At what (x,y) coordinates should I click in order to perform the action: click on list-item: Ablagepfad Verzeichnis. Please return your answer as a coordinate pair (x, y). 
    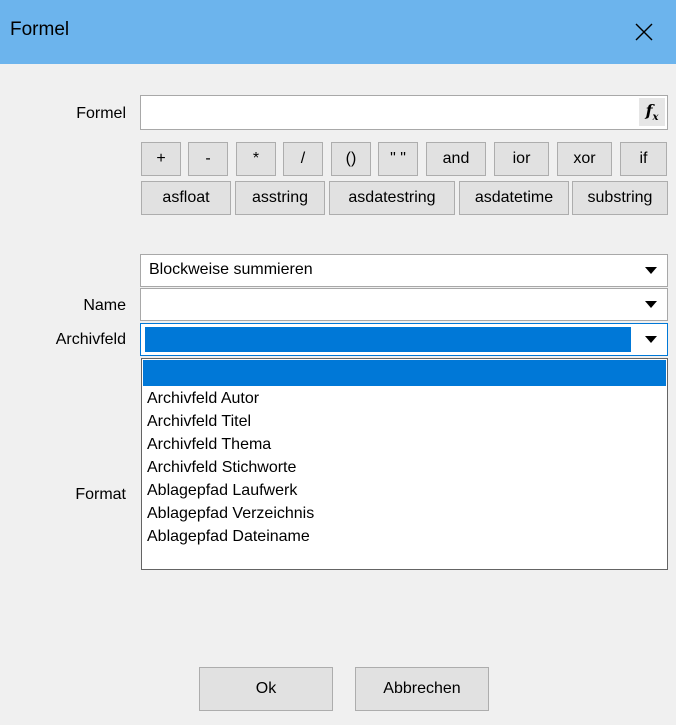
    Looking at the image, I should click on (404, 513).